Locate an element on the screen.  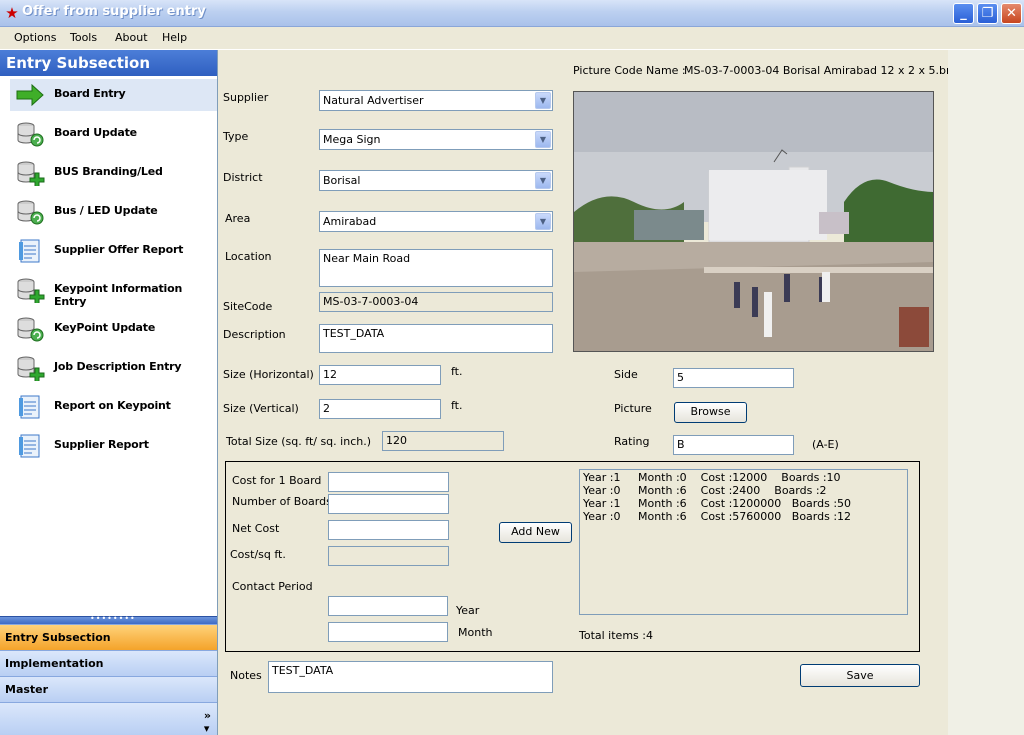
total-size-field: 120 is located at coordinates (443, 441).